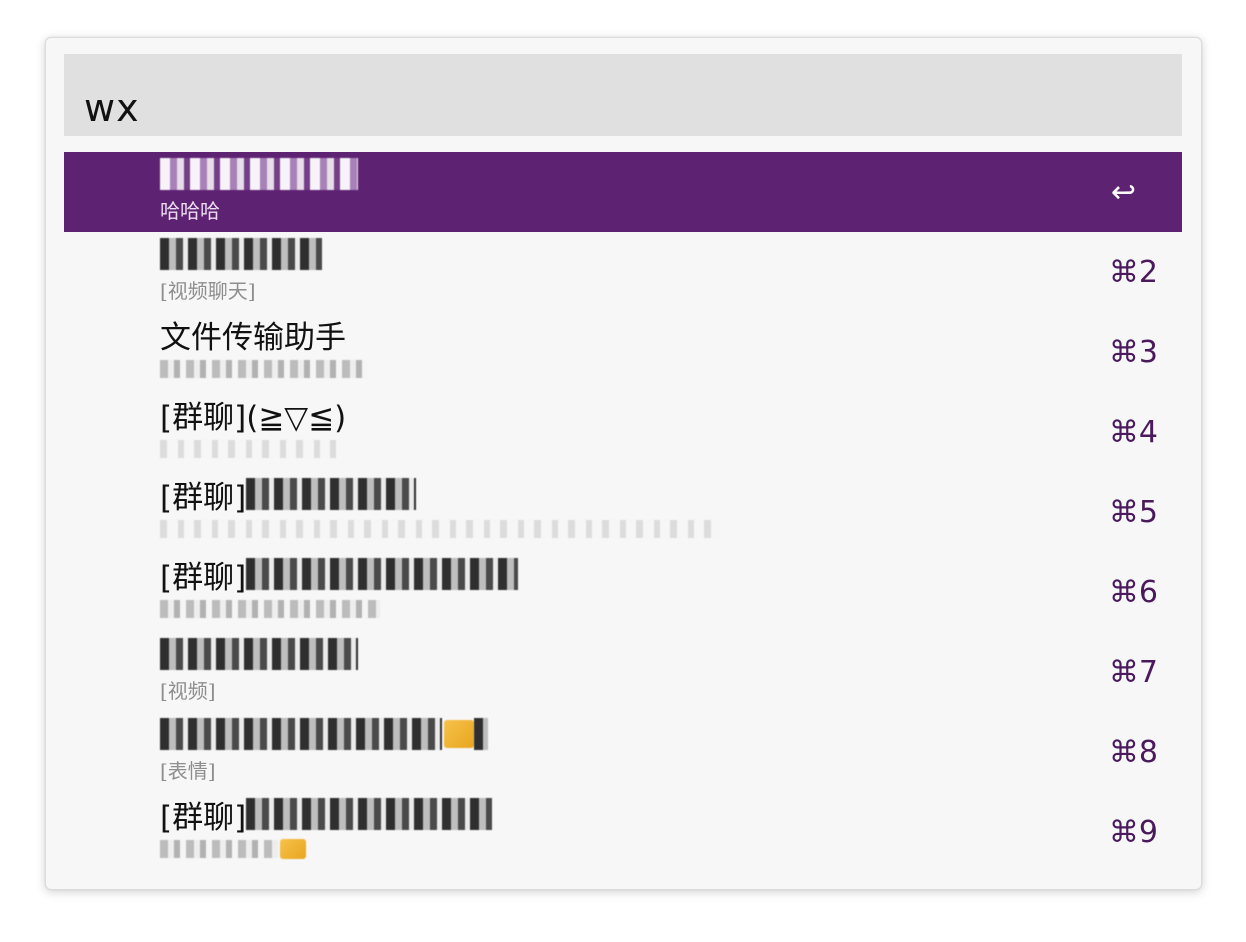  I want to click on result-row: [群聊] ⌘5, so click(623, 512).